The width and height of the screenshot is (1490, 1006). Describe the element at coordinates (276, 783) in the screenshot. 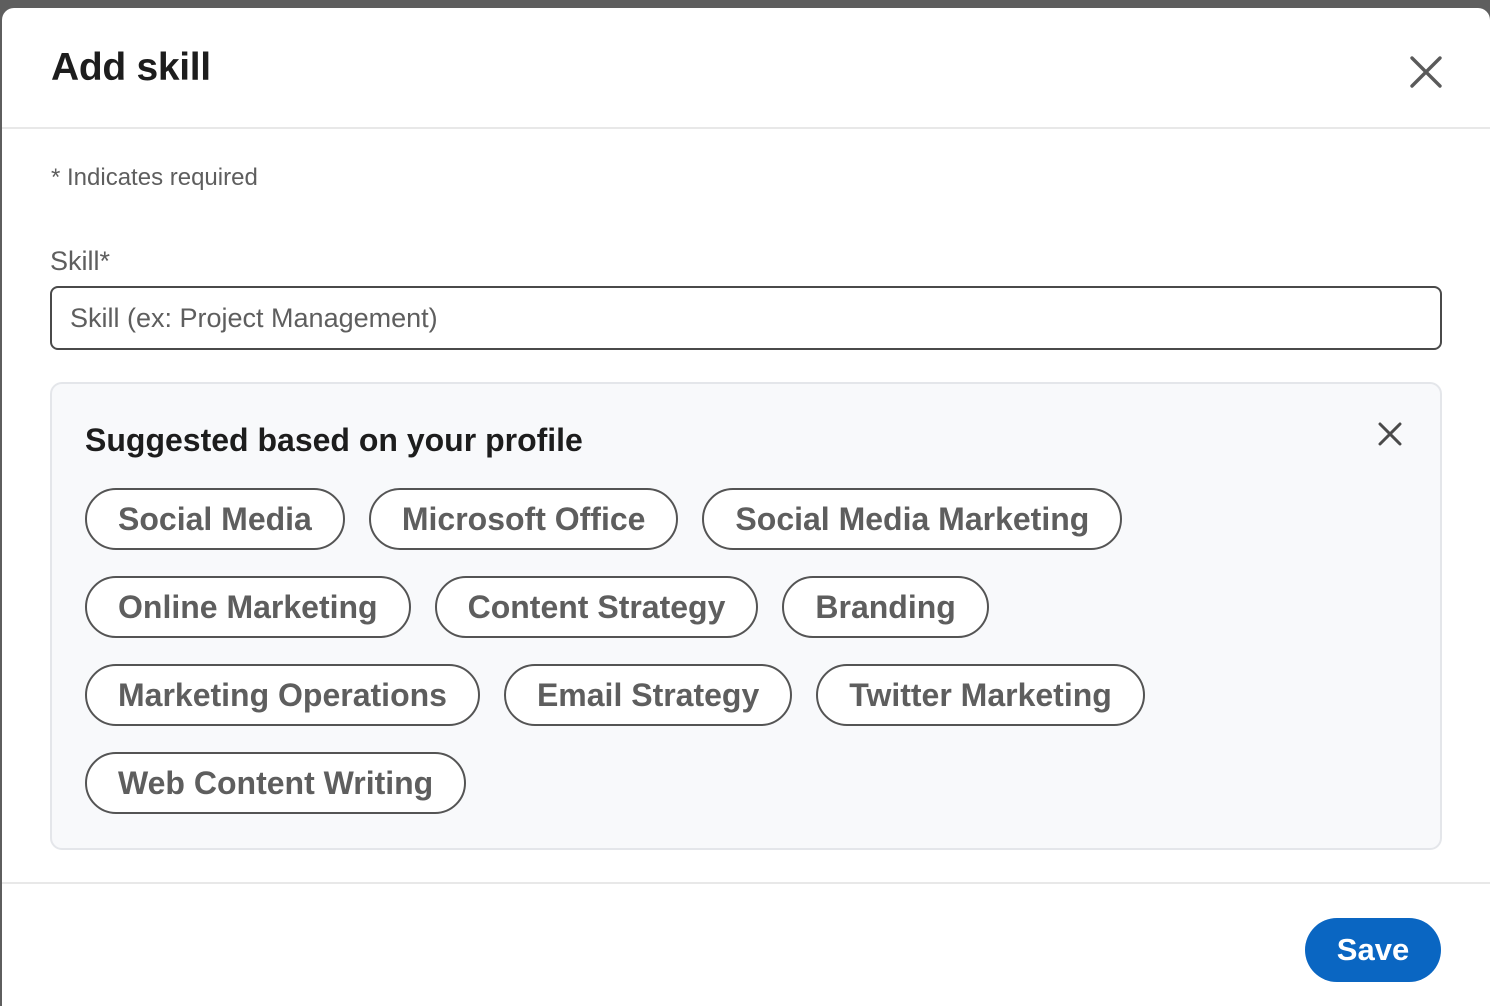

I see `skill-chip: Web Content Writing` at that location.